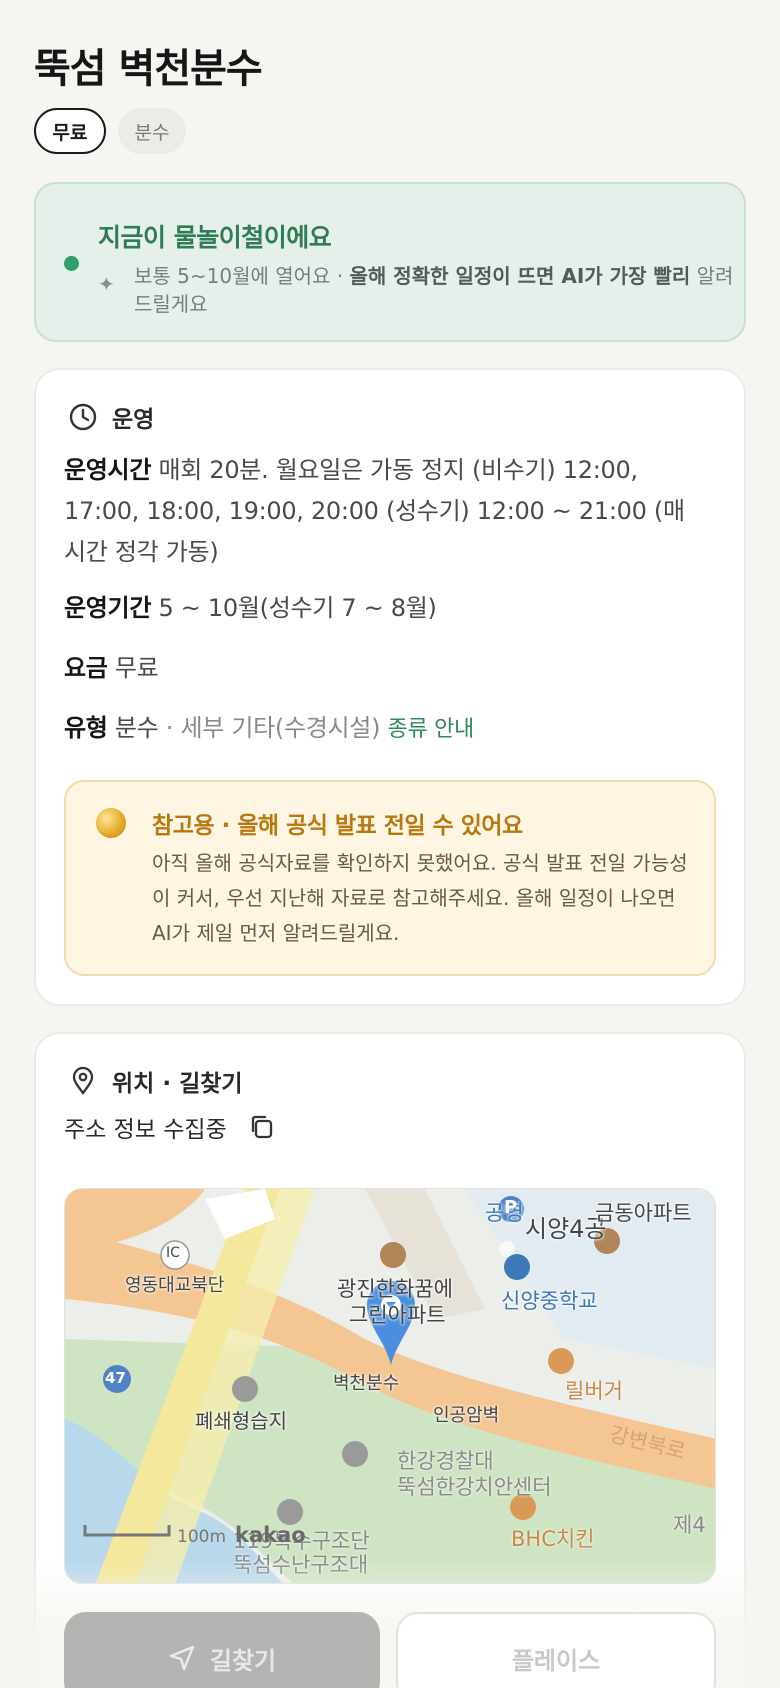  I want to click on pin-icon, so click(83, 1080).